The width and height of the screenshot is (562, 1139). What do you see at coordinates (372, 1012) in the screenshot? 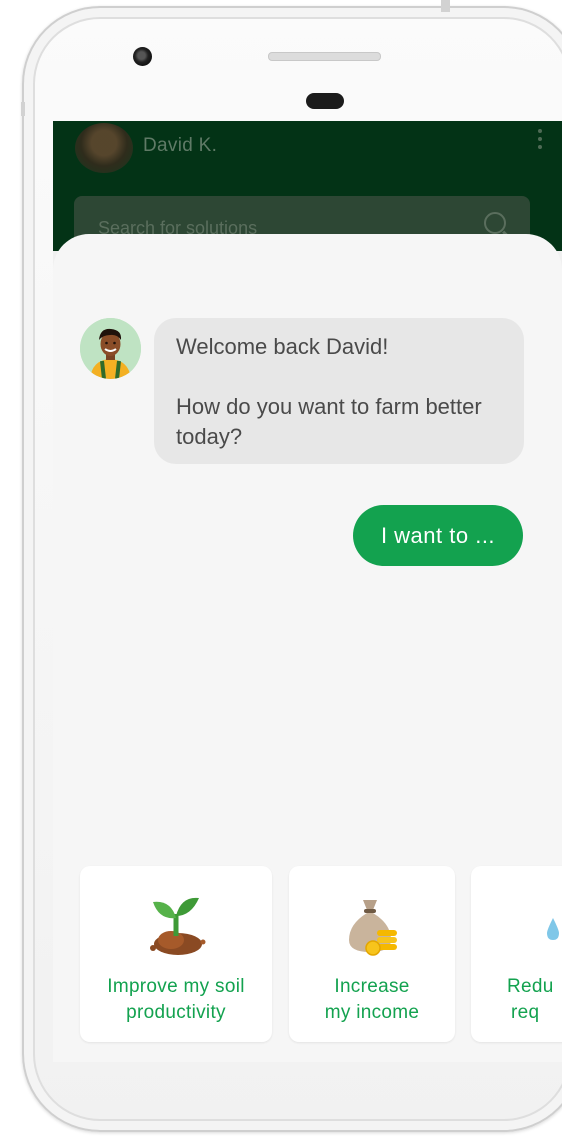
I see `suggestion-line2: my income` at bounding box center [372, 1012].